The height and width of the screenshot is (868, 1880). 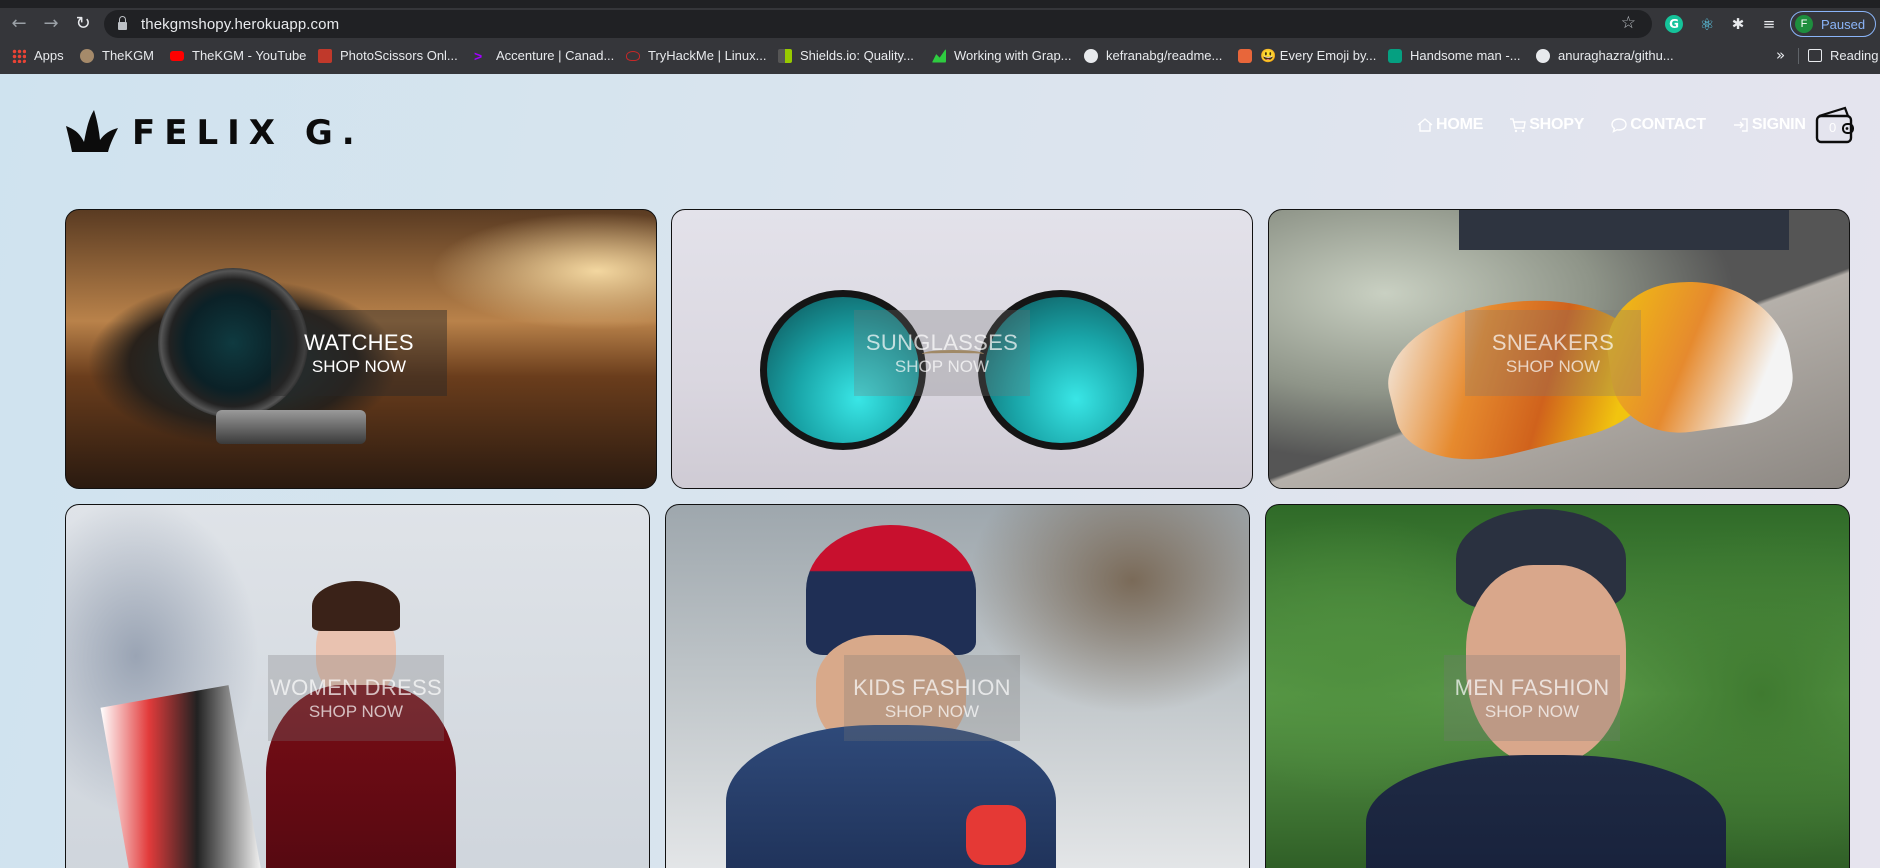 What do you see at coordinates (1557, 124) in the screenshot?
I see `nav-shopy-label: SHOPY` at bounding box center [1557, 124].